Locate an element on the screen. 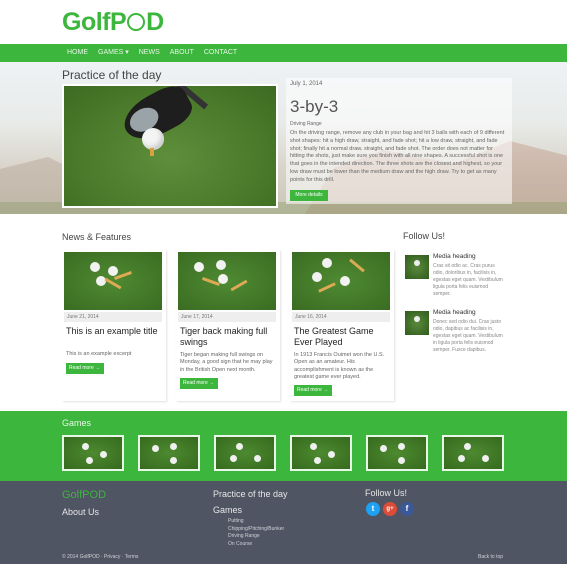 This screenshot has height=564, width=567. nav-home: Home is located at coordinates (77, 53).